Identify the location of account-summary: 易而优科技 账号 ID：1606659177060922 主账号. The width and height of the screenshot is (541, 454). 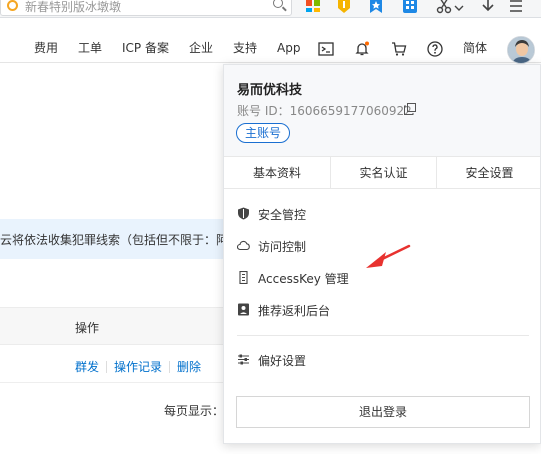
(382, 111).